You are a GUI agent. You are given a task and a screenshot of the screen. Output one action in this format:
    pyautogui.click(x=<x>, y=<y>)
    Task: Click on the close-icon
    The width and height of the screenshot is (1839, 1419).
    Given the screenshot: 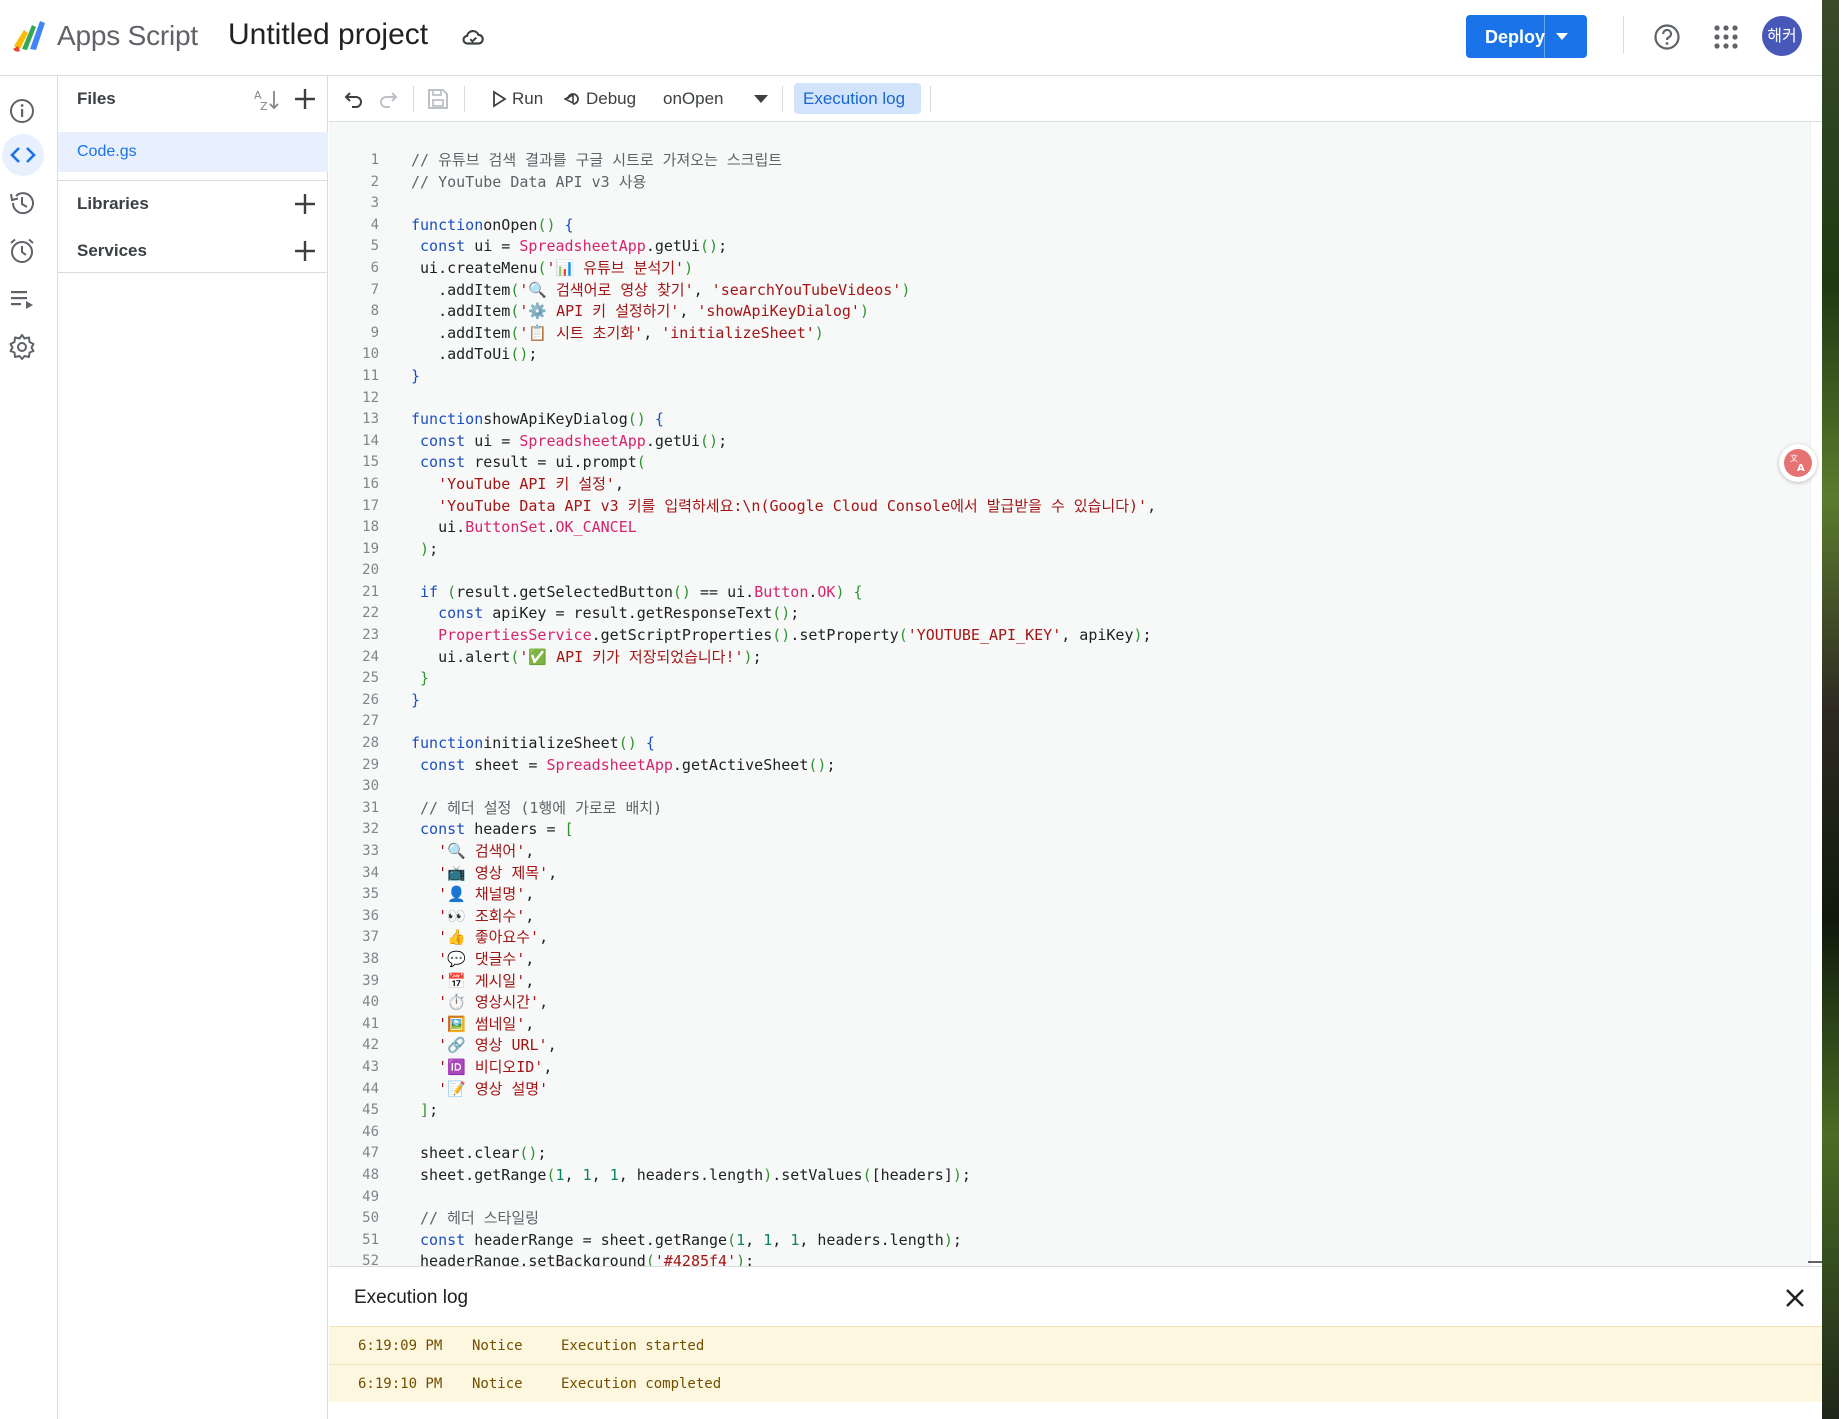 What is the action you would take?
    pyautogui.click(x=1795, y=1298)
    